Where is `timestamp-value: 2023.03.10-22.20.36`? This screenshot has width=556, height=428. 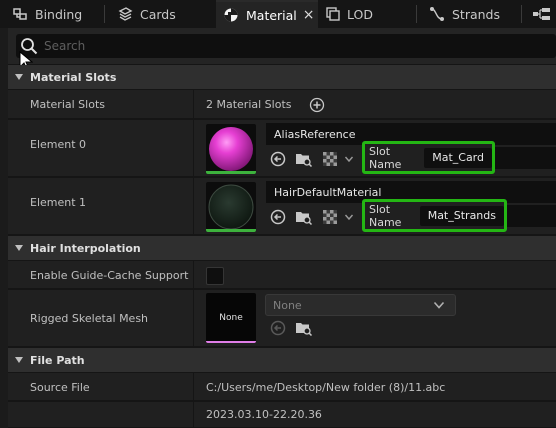
timestamp-value: 2023.03.10-22.20.36 is located at coordinates (264, 414).